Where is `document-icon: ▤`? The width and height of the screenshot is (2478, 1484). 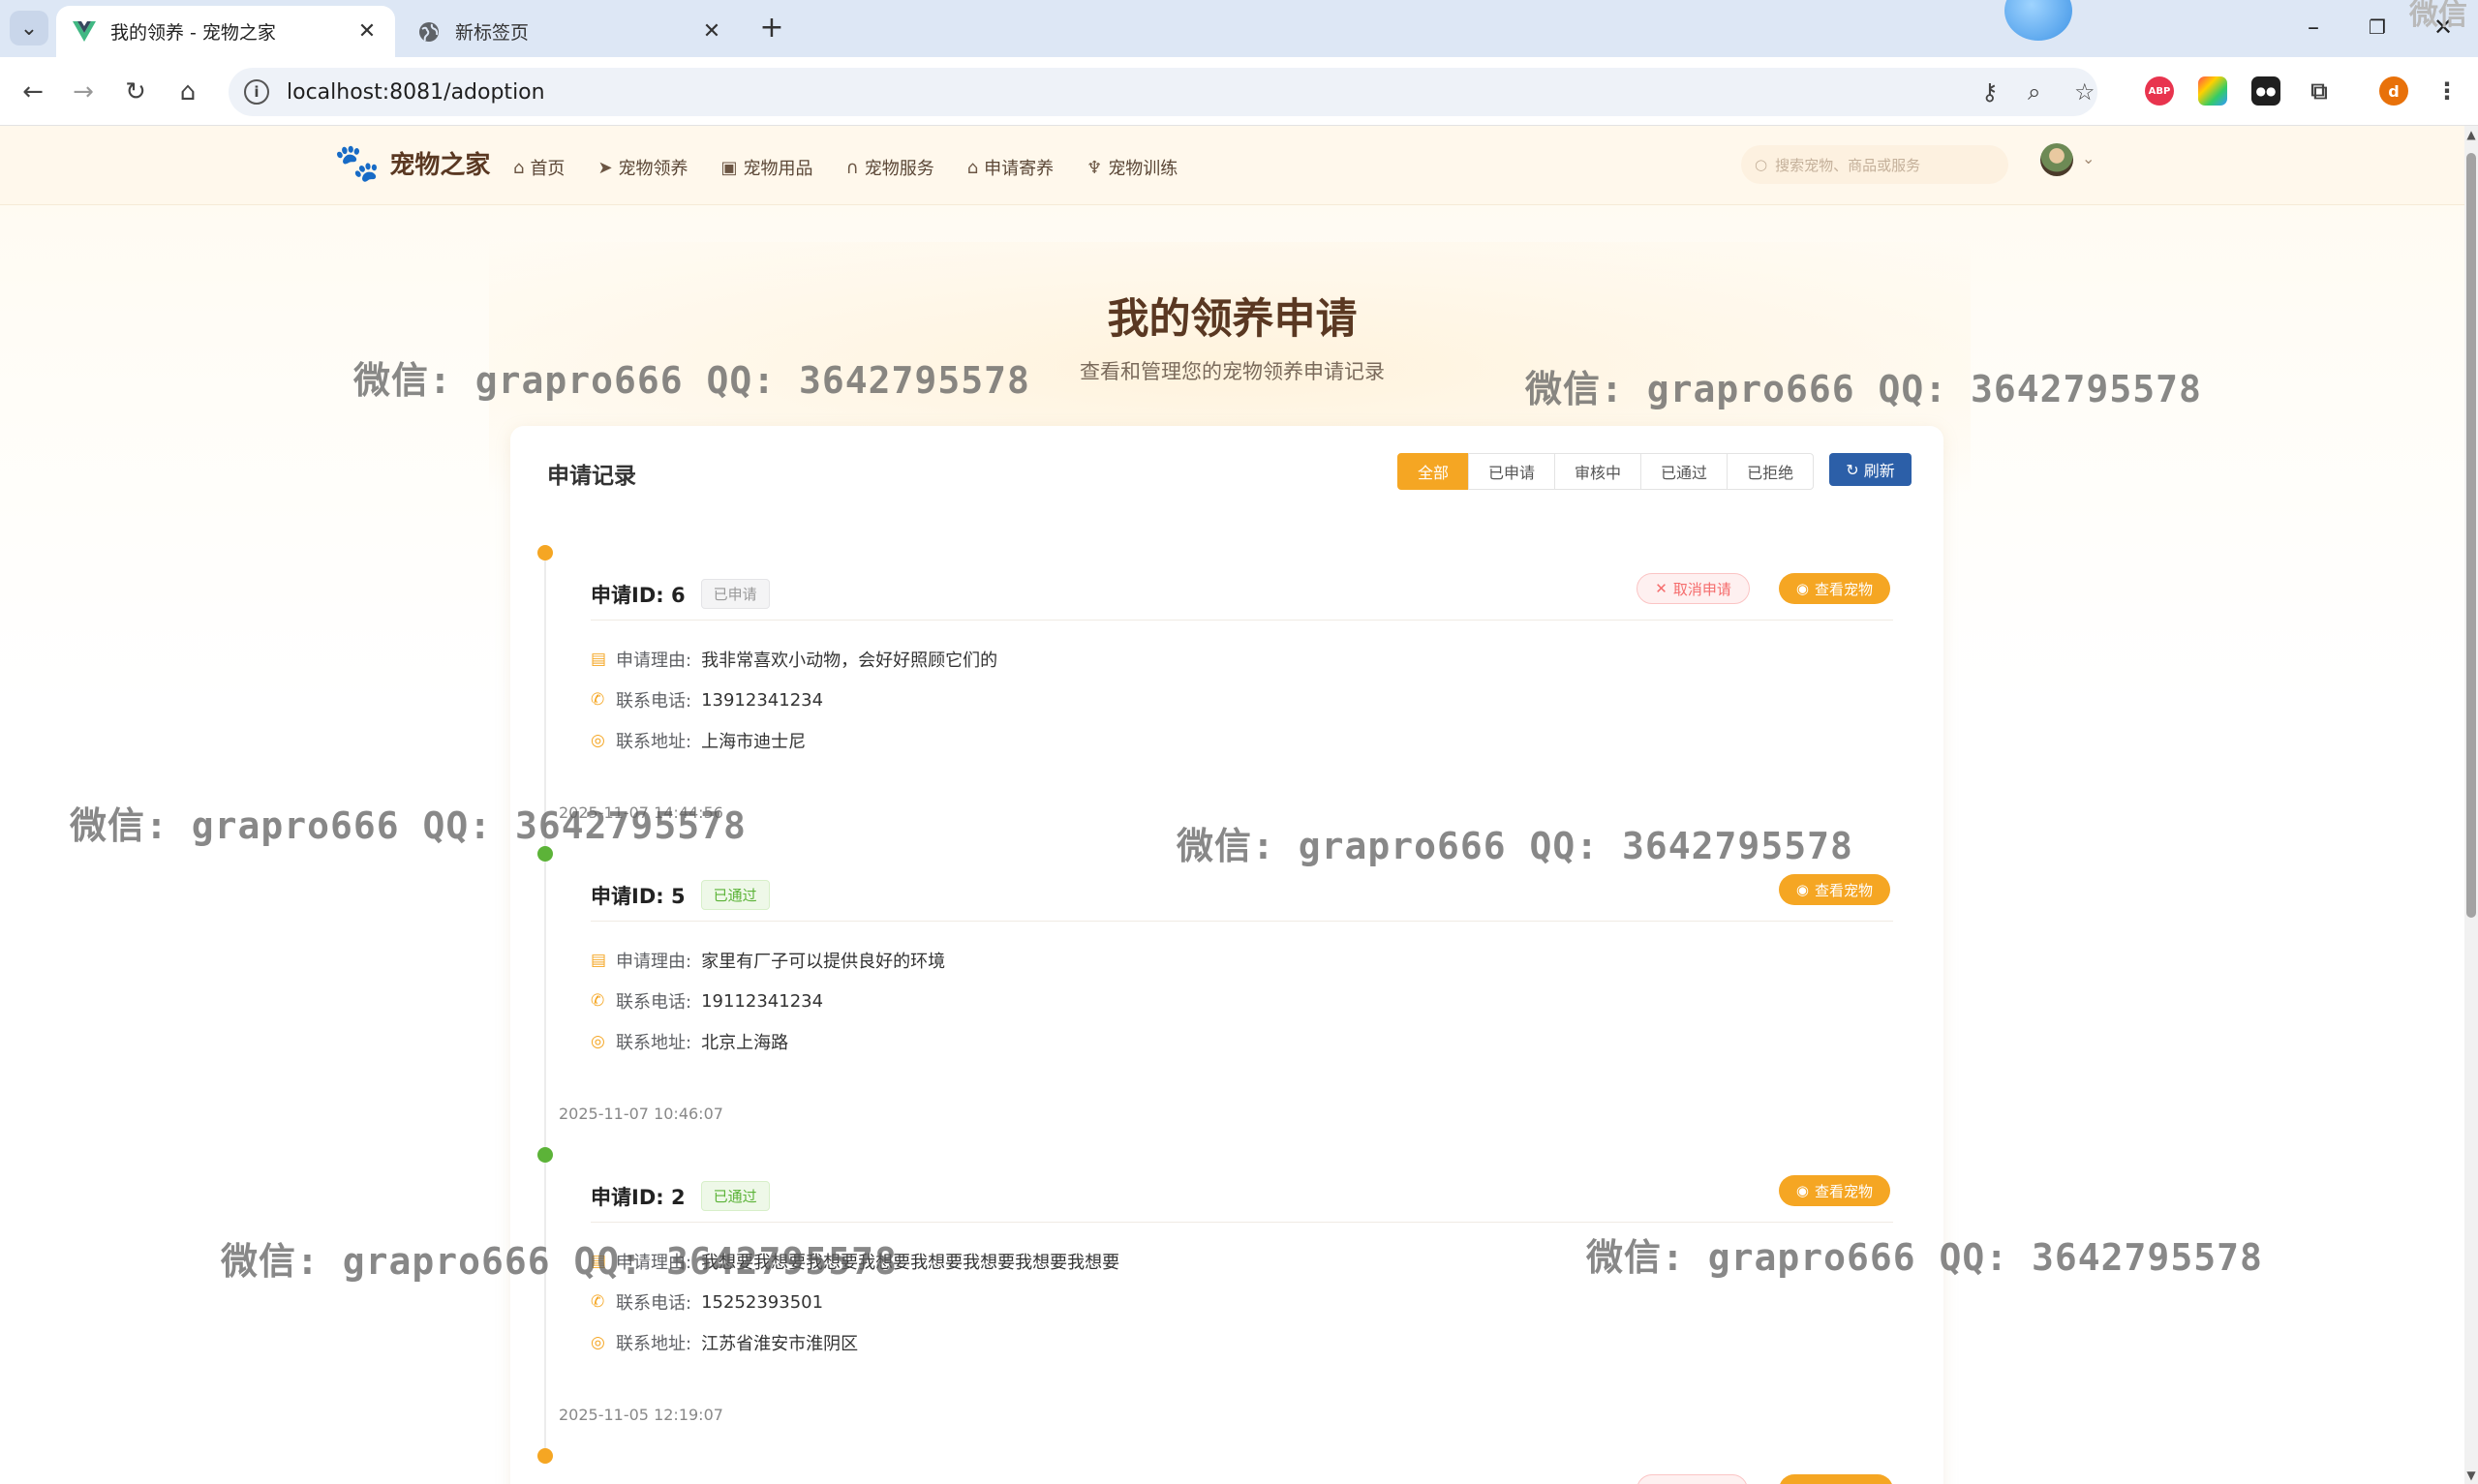
document-icon: ▤ is located at coordinates (599, 659).